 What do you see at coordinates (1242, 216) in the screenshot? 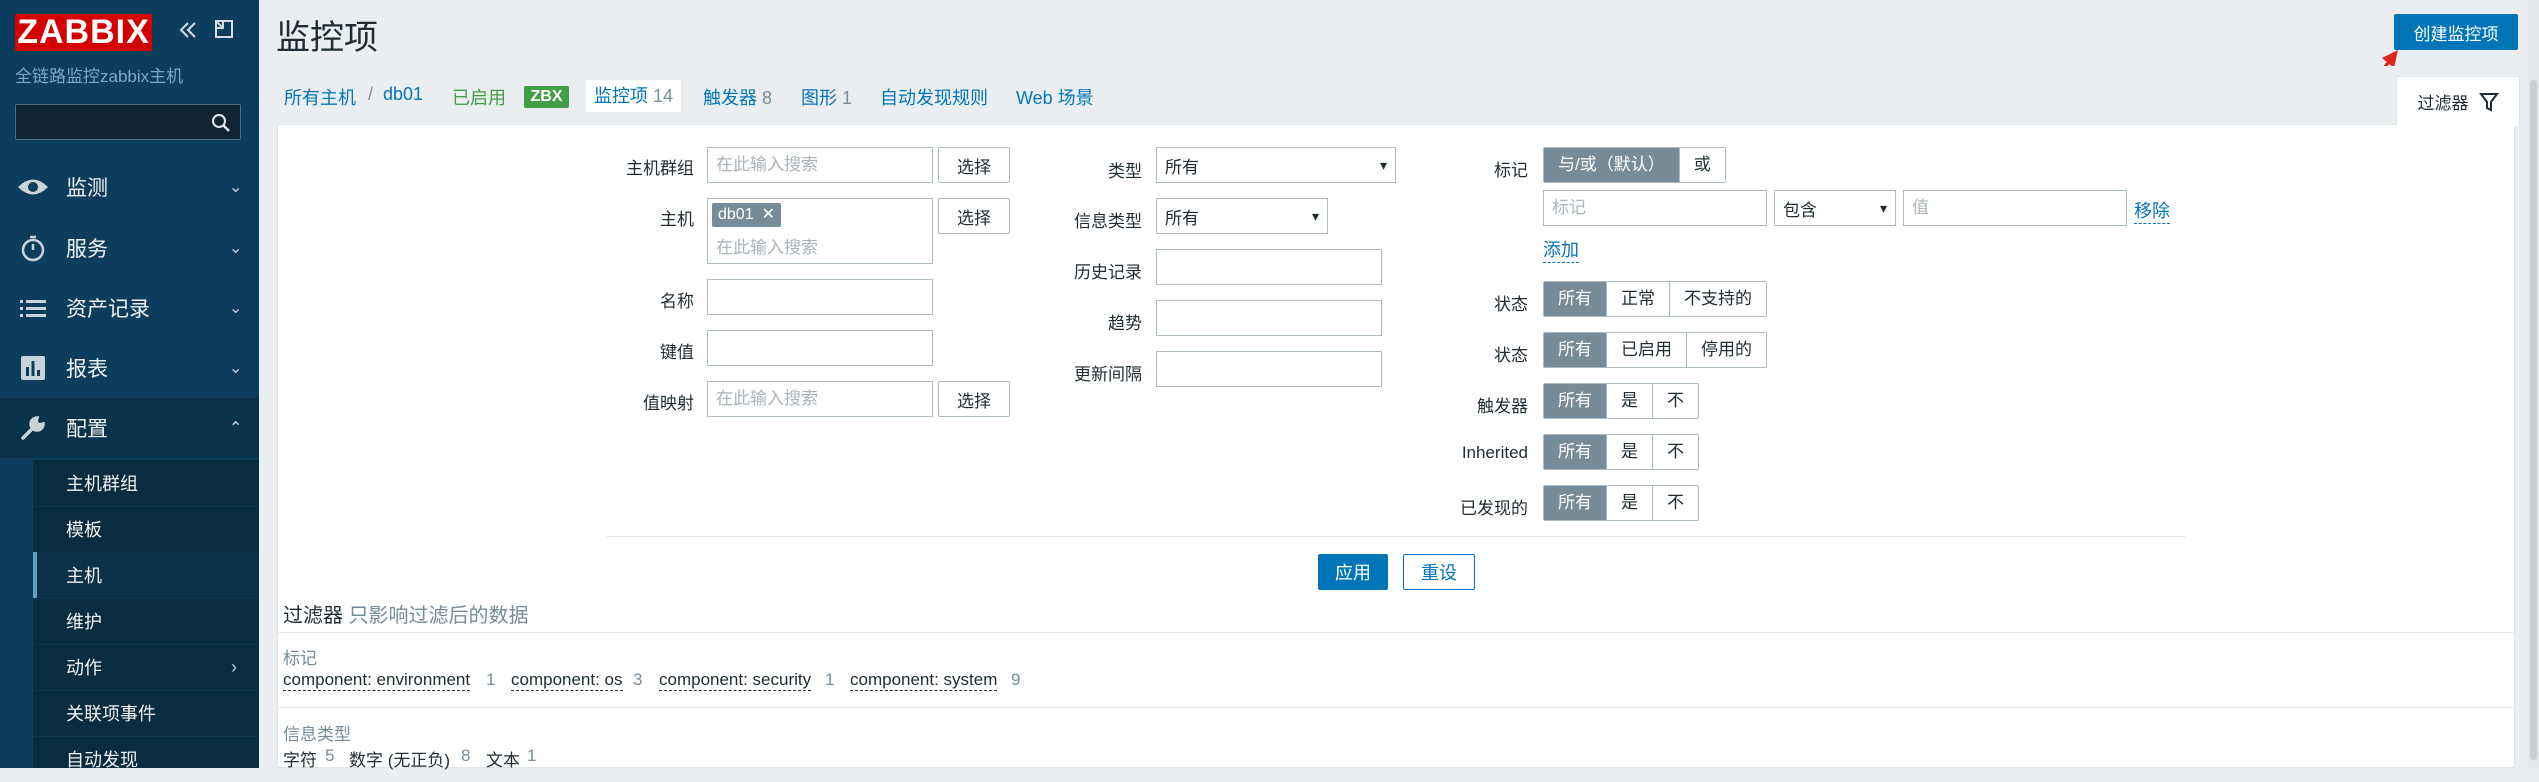
I see `info-type-select: 所有 ▾` at bounding box center [1242, 216].